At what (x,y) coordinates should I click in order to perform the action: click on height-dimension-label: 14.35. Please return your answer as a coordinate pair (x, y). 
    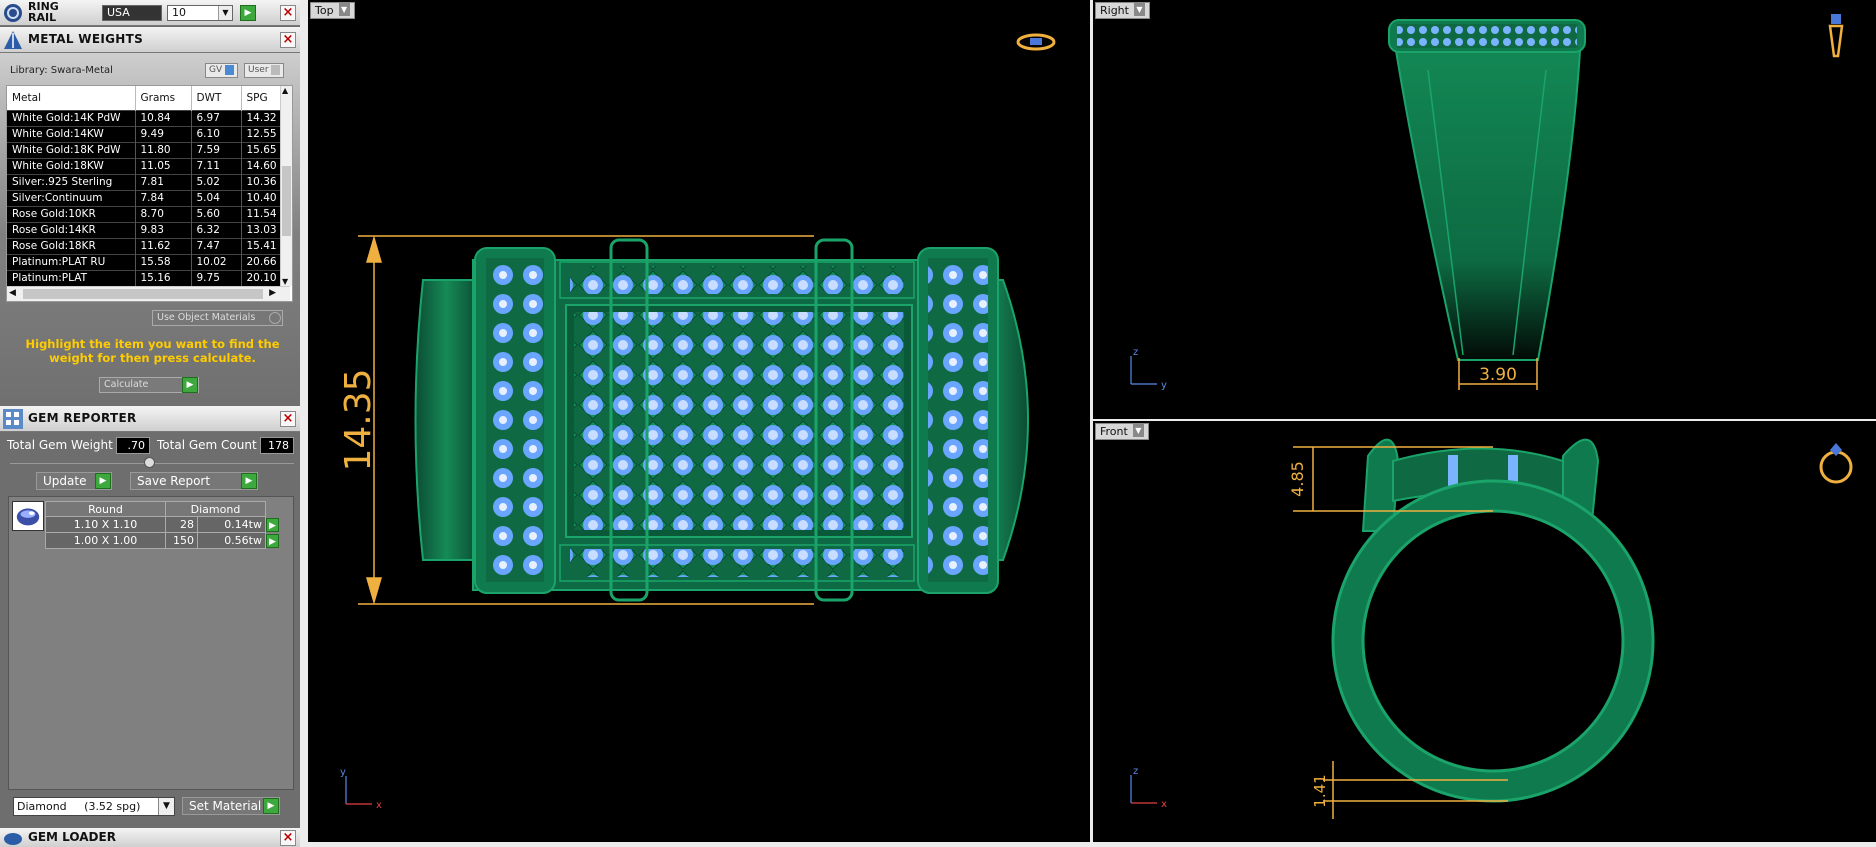
    Looking at the image, I should click on (358, 419).